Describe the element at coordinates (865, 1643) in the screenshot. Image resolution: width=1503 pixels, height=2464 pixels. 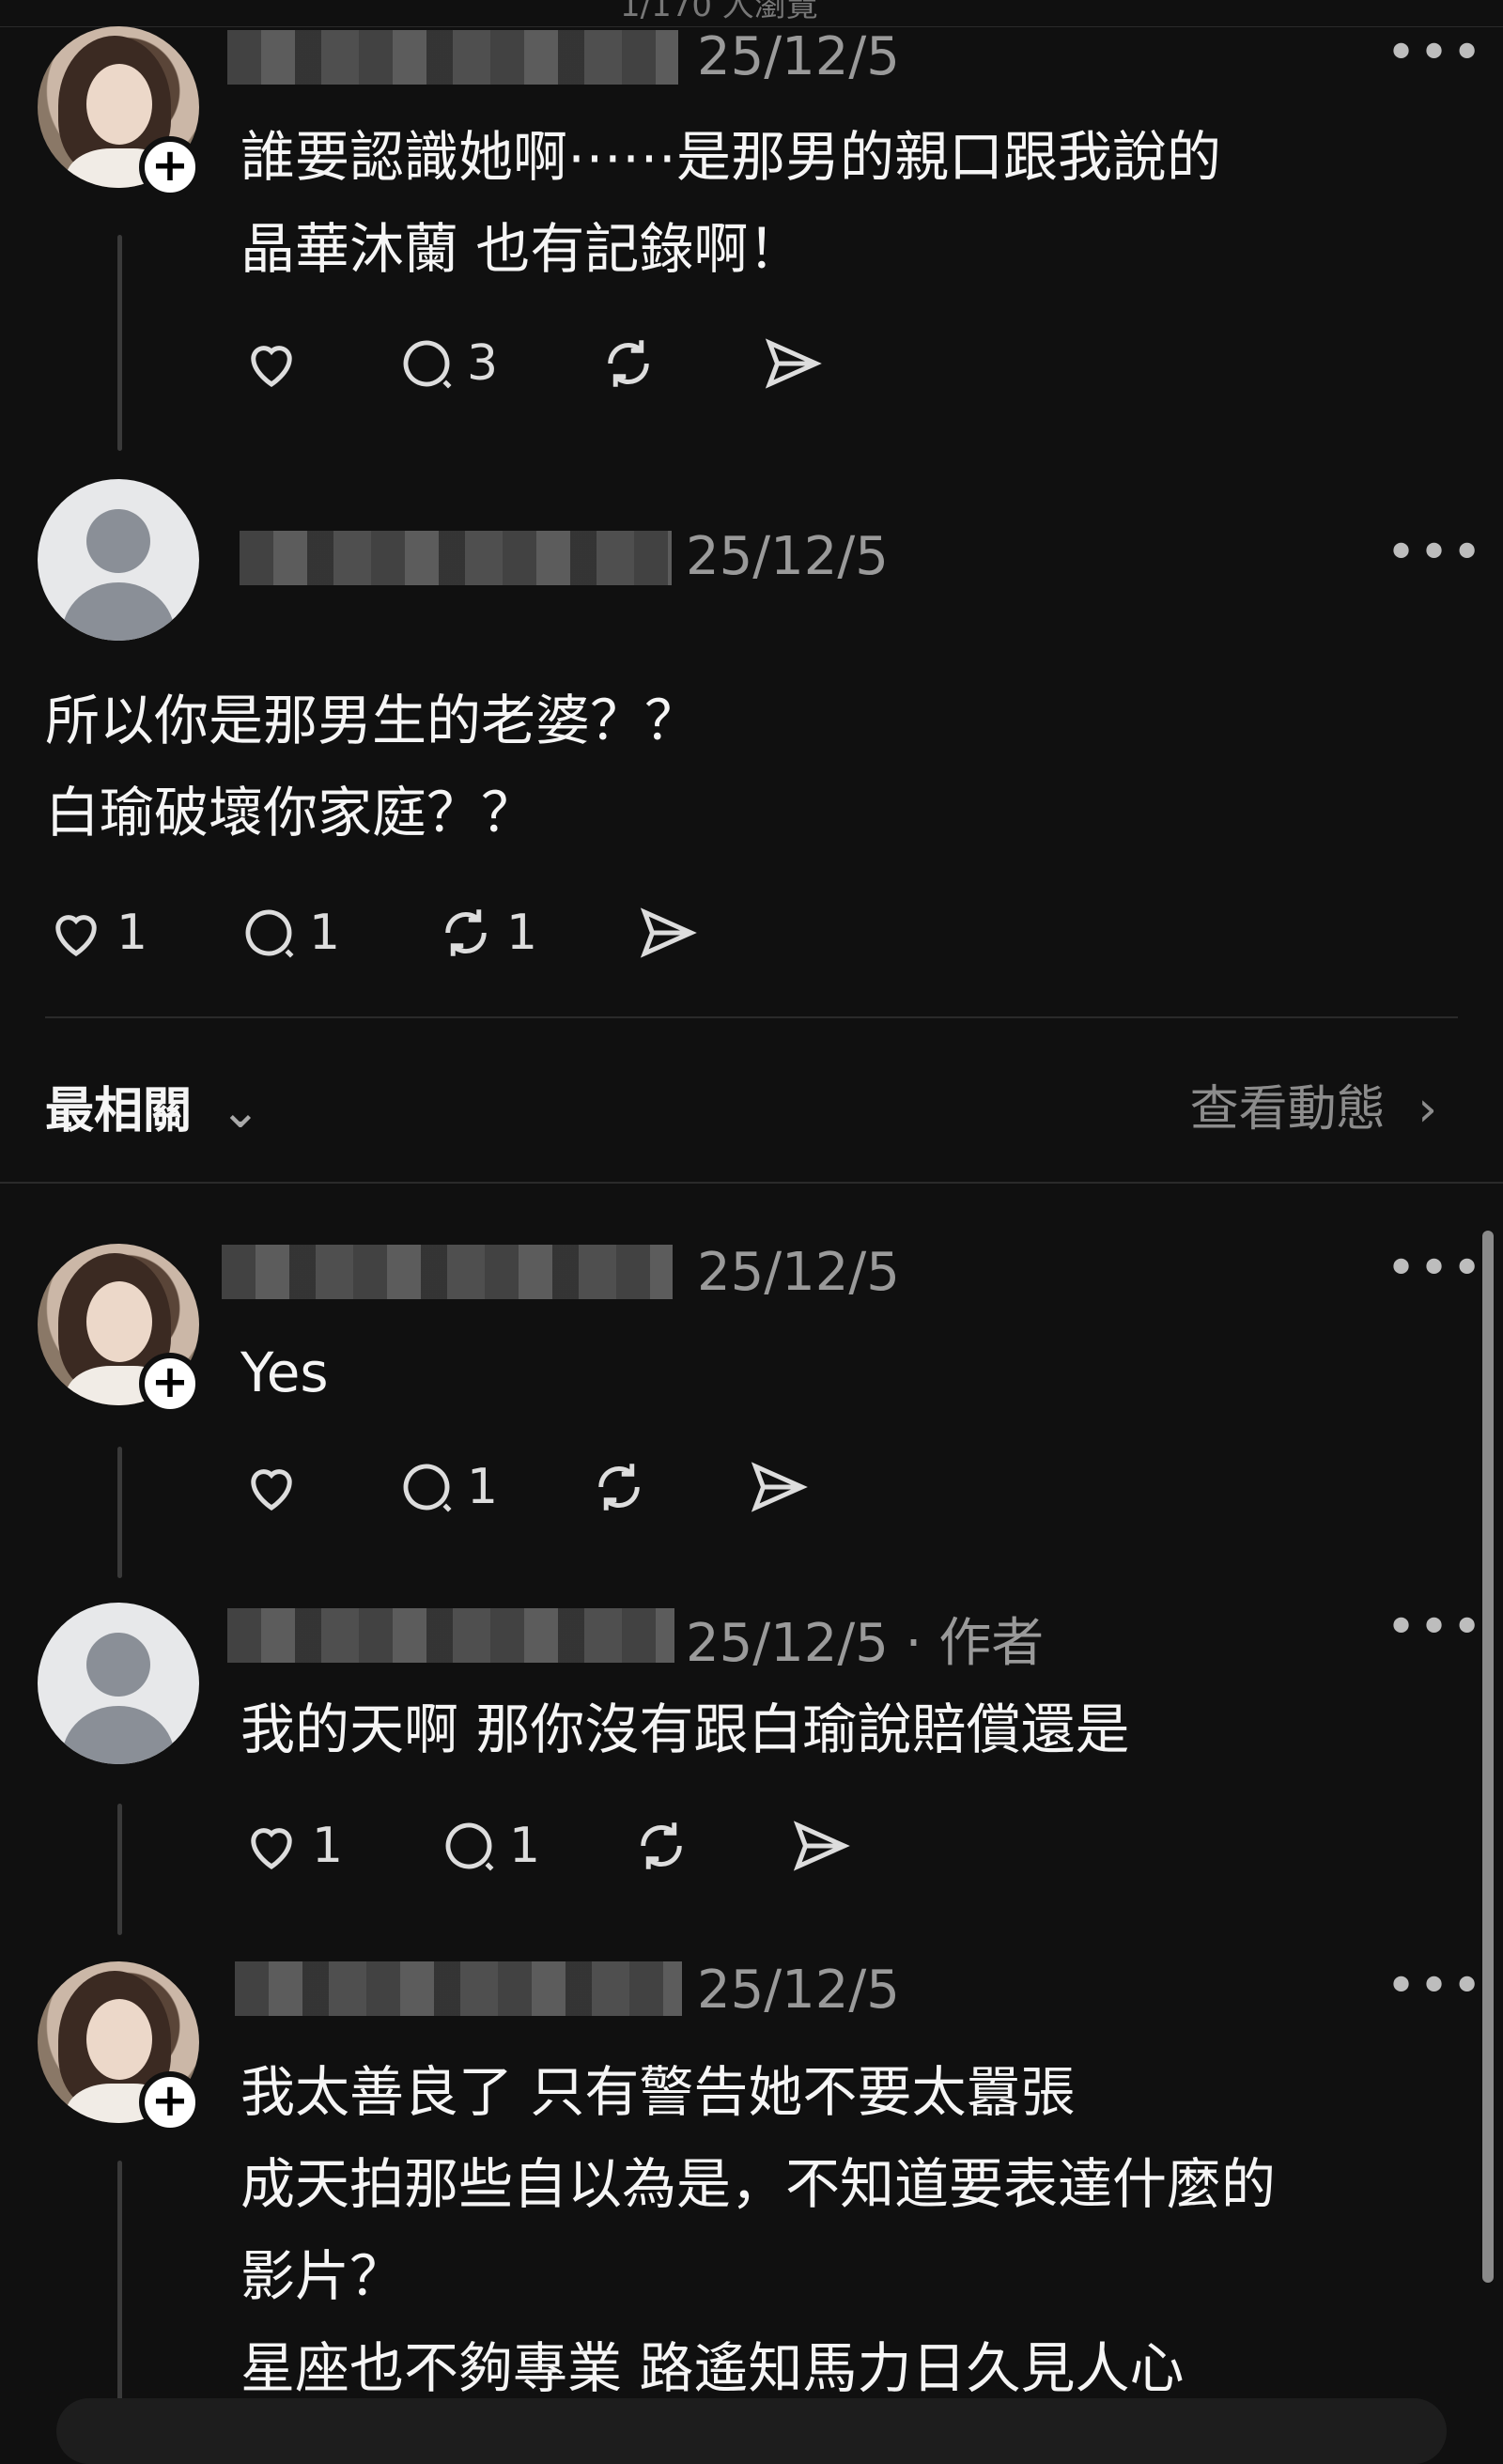
I see `post-date: 25/12/5 · 作者` at that location.